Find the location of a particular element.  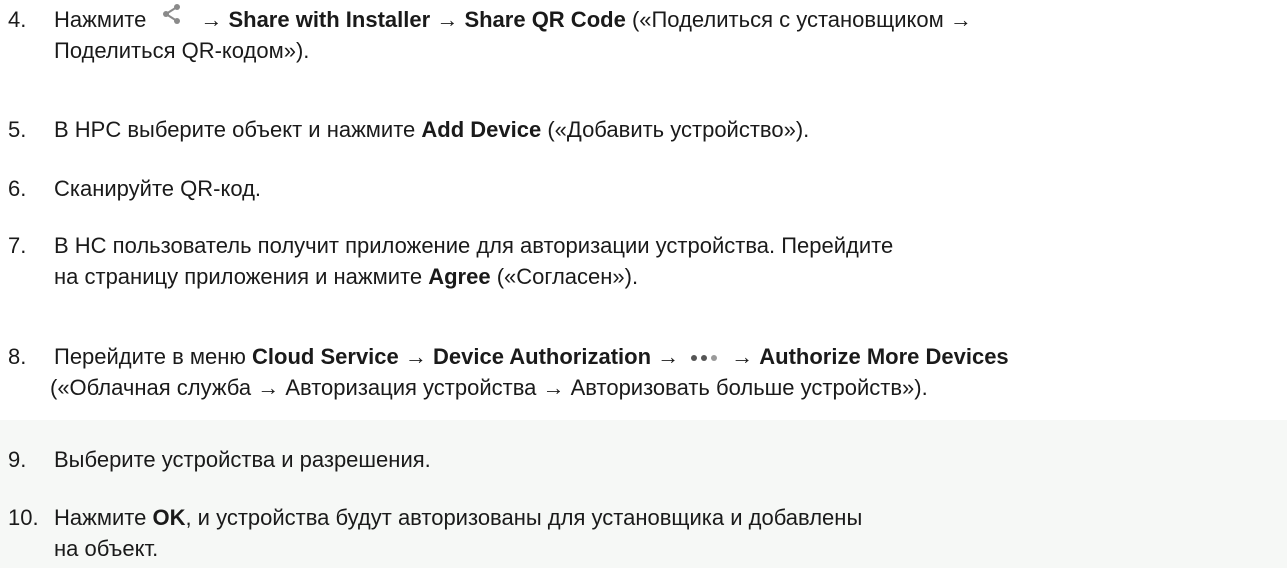

step-number: 5. is located at coordinates (17, 129).